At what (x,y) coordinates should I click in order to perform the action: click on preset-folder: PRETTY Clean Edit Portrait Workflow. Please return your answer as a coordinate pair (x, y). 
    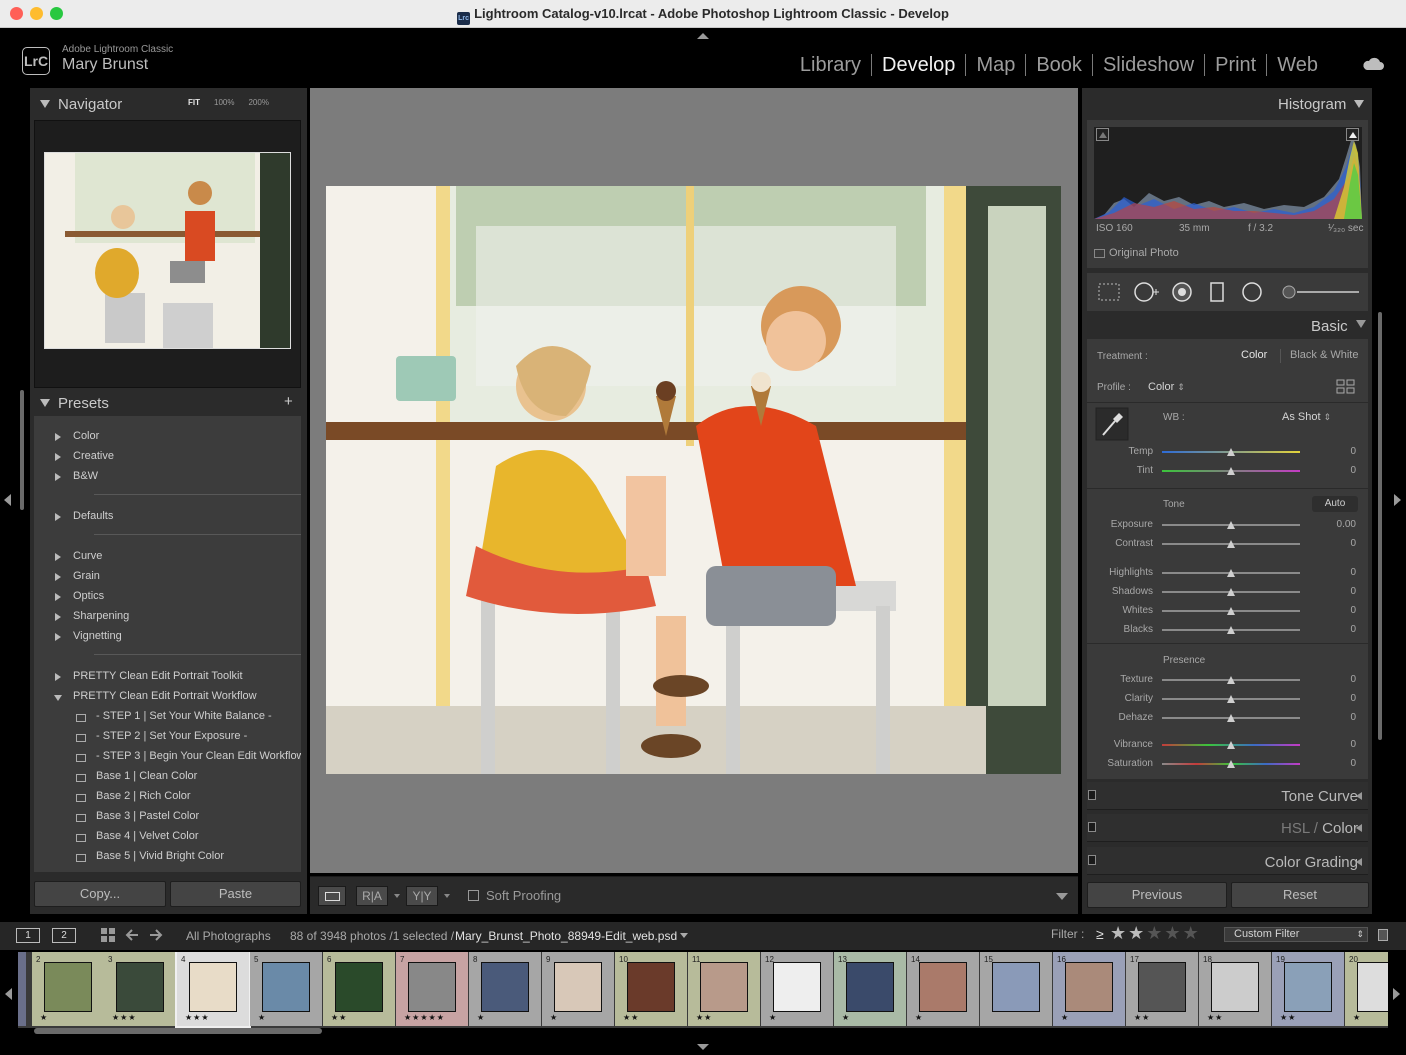
    Looking at the image, I should click on (165, 696).